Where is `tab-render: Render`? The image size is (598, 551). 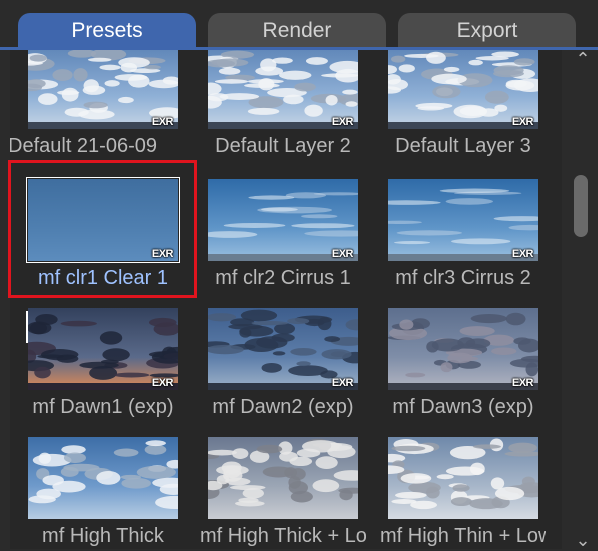
tab-render: Render is located at coordinates (297, 30).